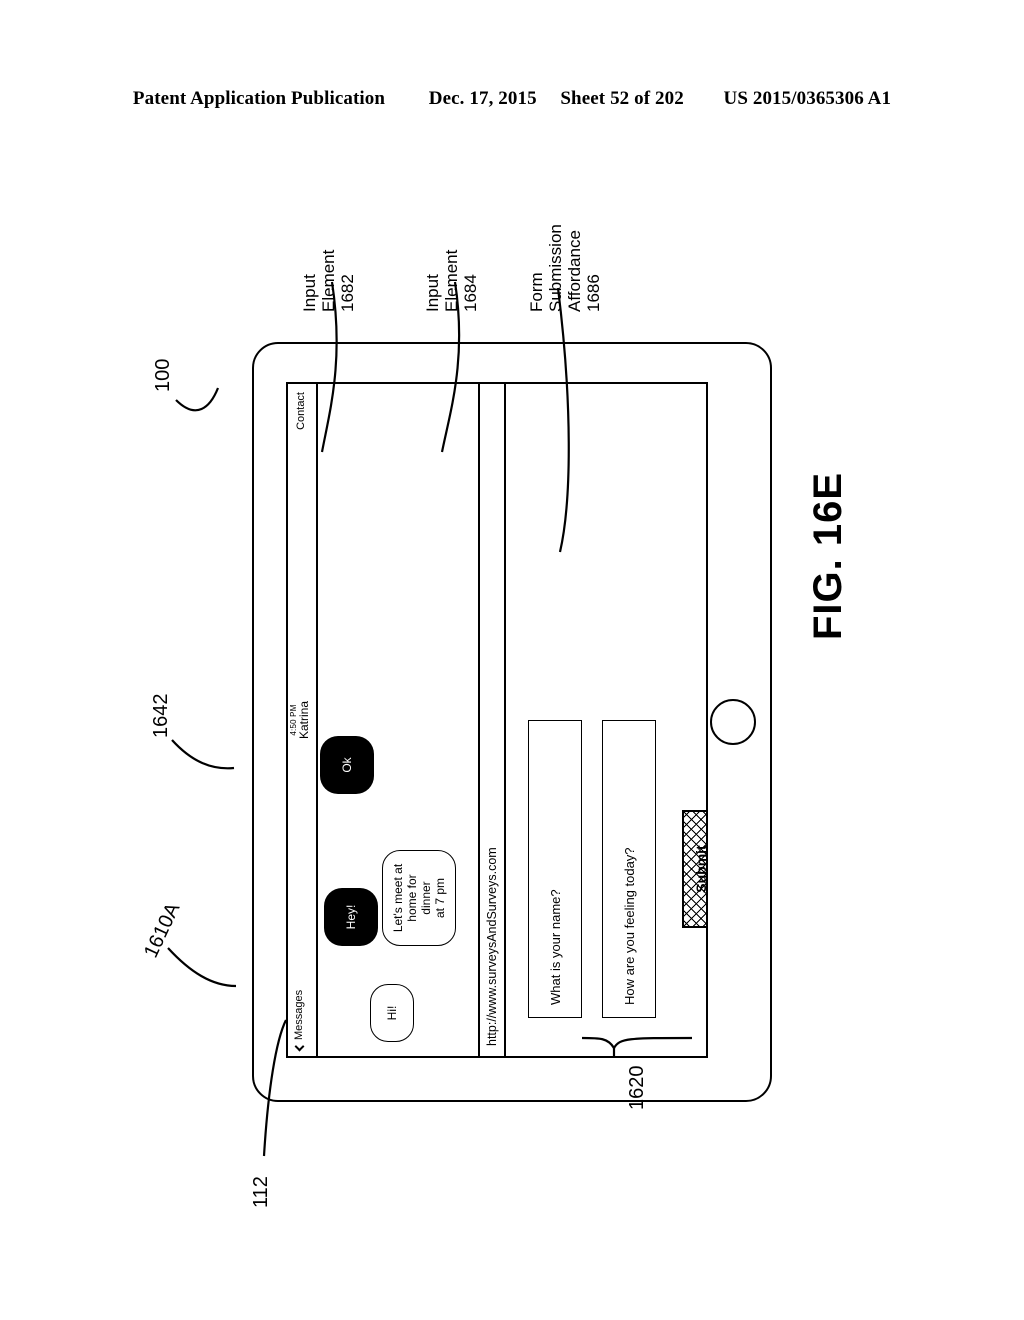  I want to click on header-publication-number: US 2015/0365306 A1, so click(807, 98).